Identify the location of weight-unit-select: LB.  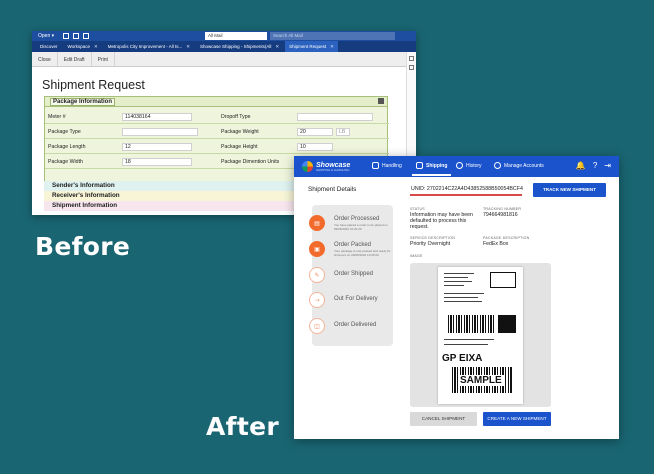
(343, 132).